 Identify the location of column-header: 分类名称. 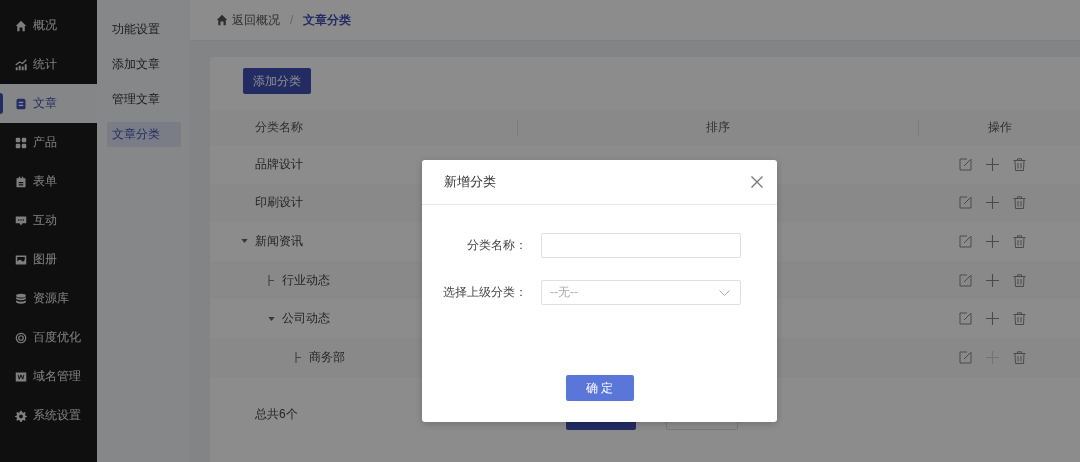
(279, 127).